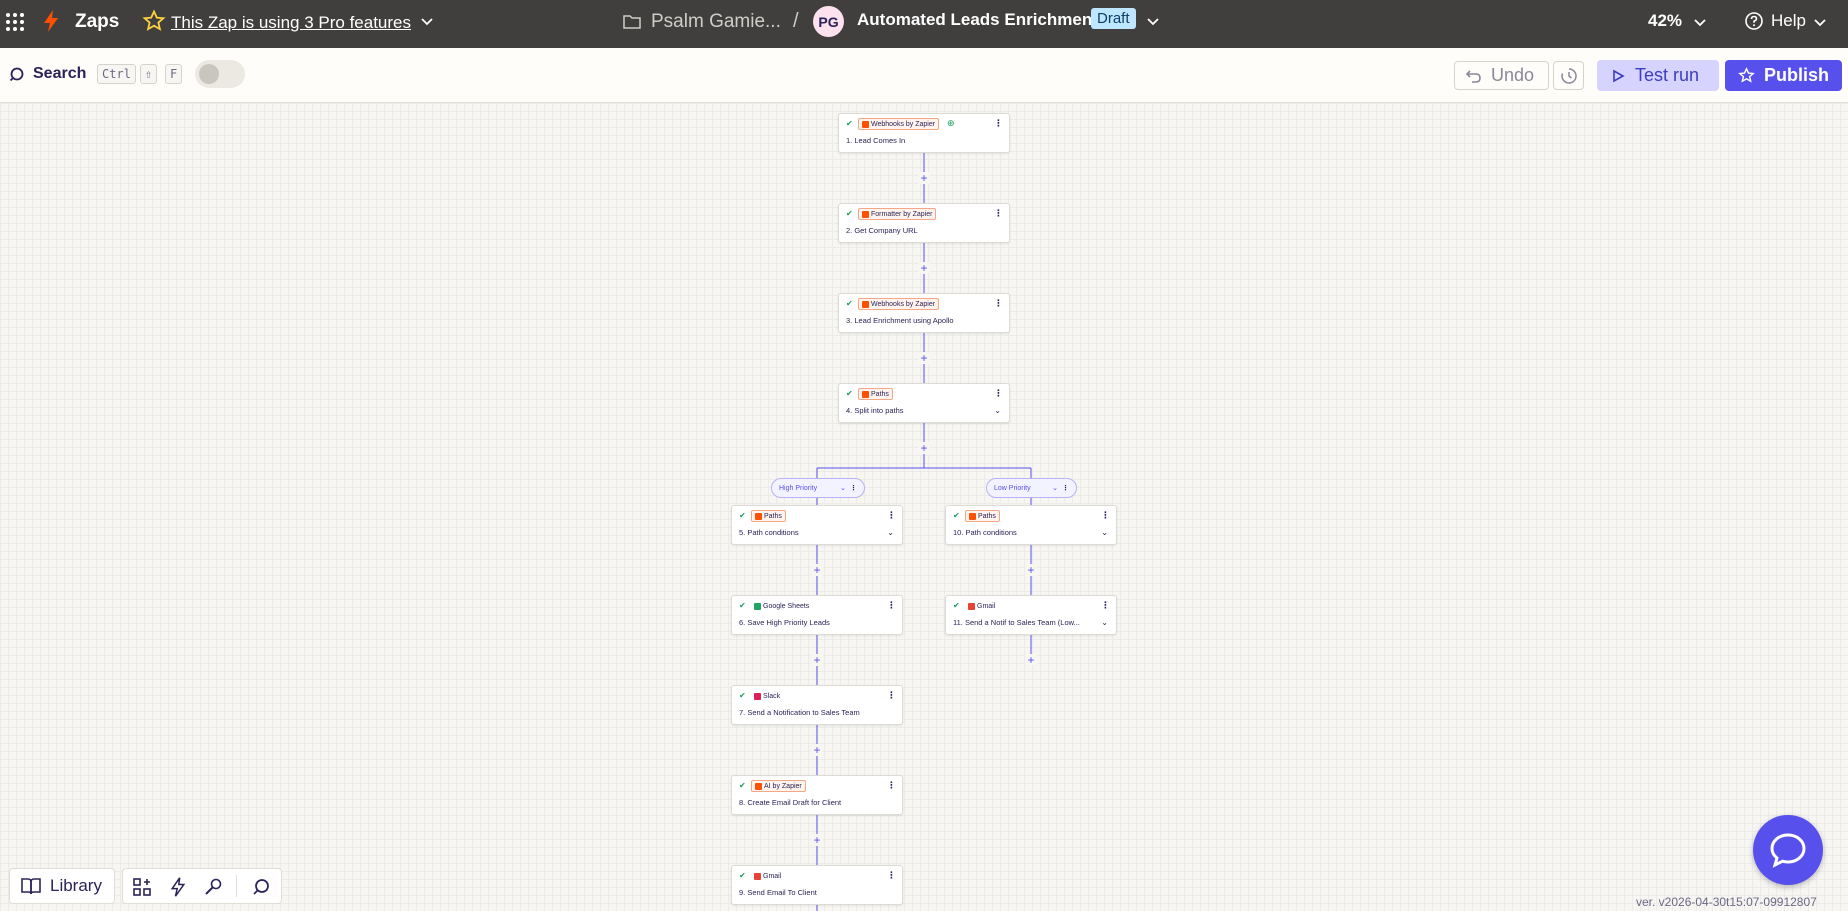  I want to click on search-button: Search, so click(59, 74).